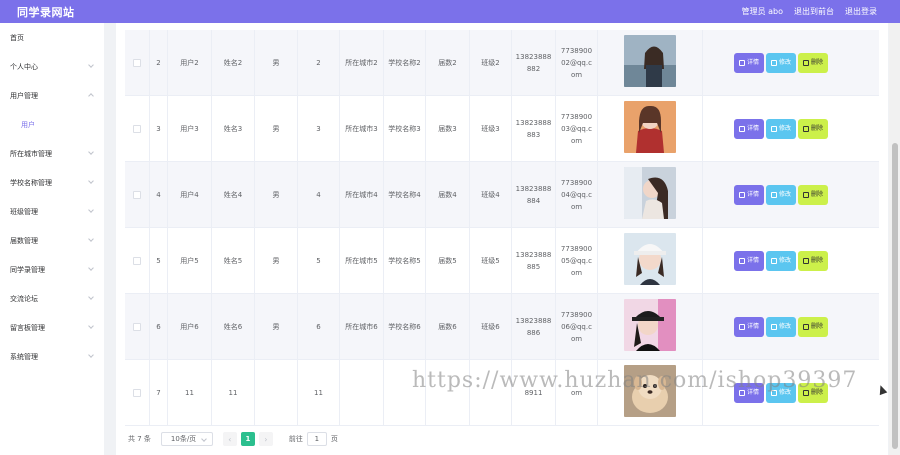 The image size is (900, 455). What do you see at coordinates (233, 128) in the screenshot?
I see `cell-name: 姓名3` at bounding box center [233, 128].